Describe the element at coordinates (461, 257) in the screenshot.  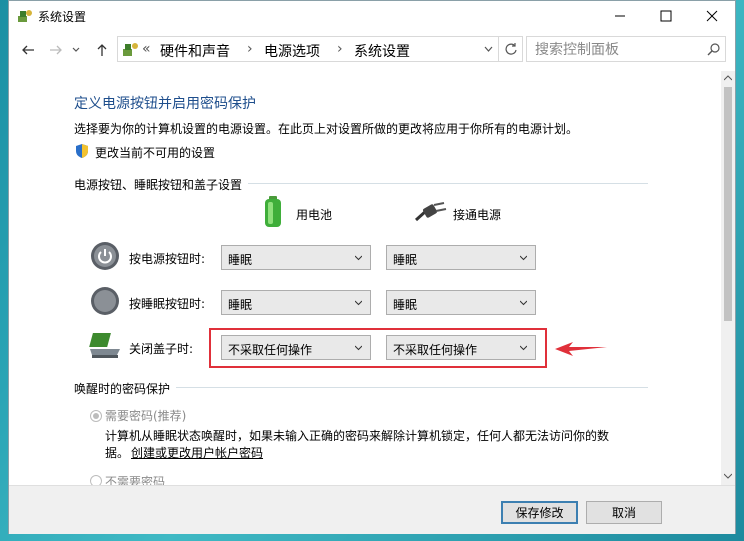
I see `power-button-plugged-select: 睡眠` at that location.